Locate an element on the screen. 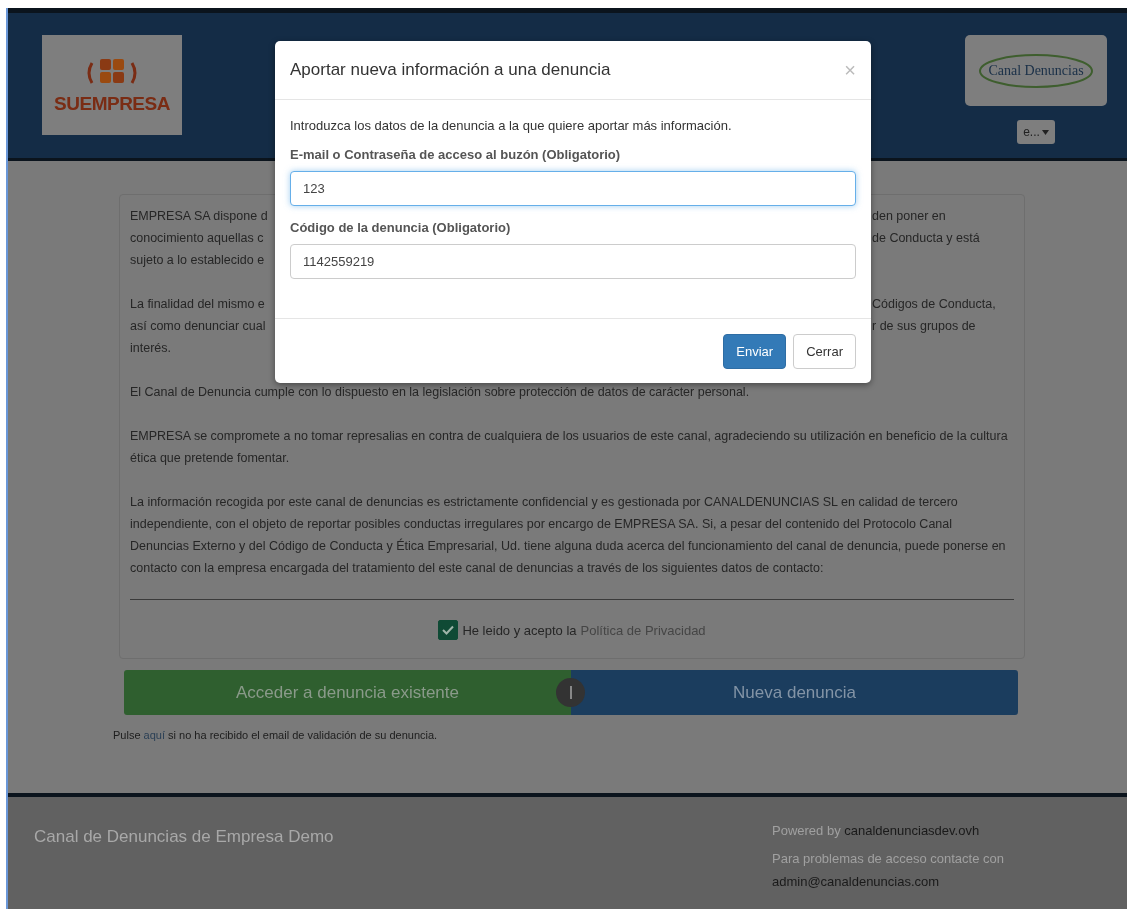 This screenshot has width=1127, height=909. paragraph-fragment: Códigos de Conducta, is located at coordinates (934, 304).